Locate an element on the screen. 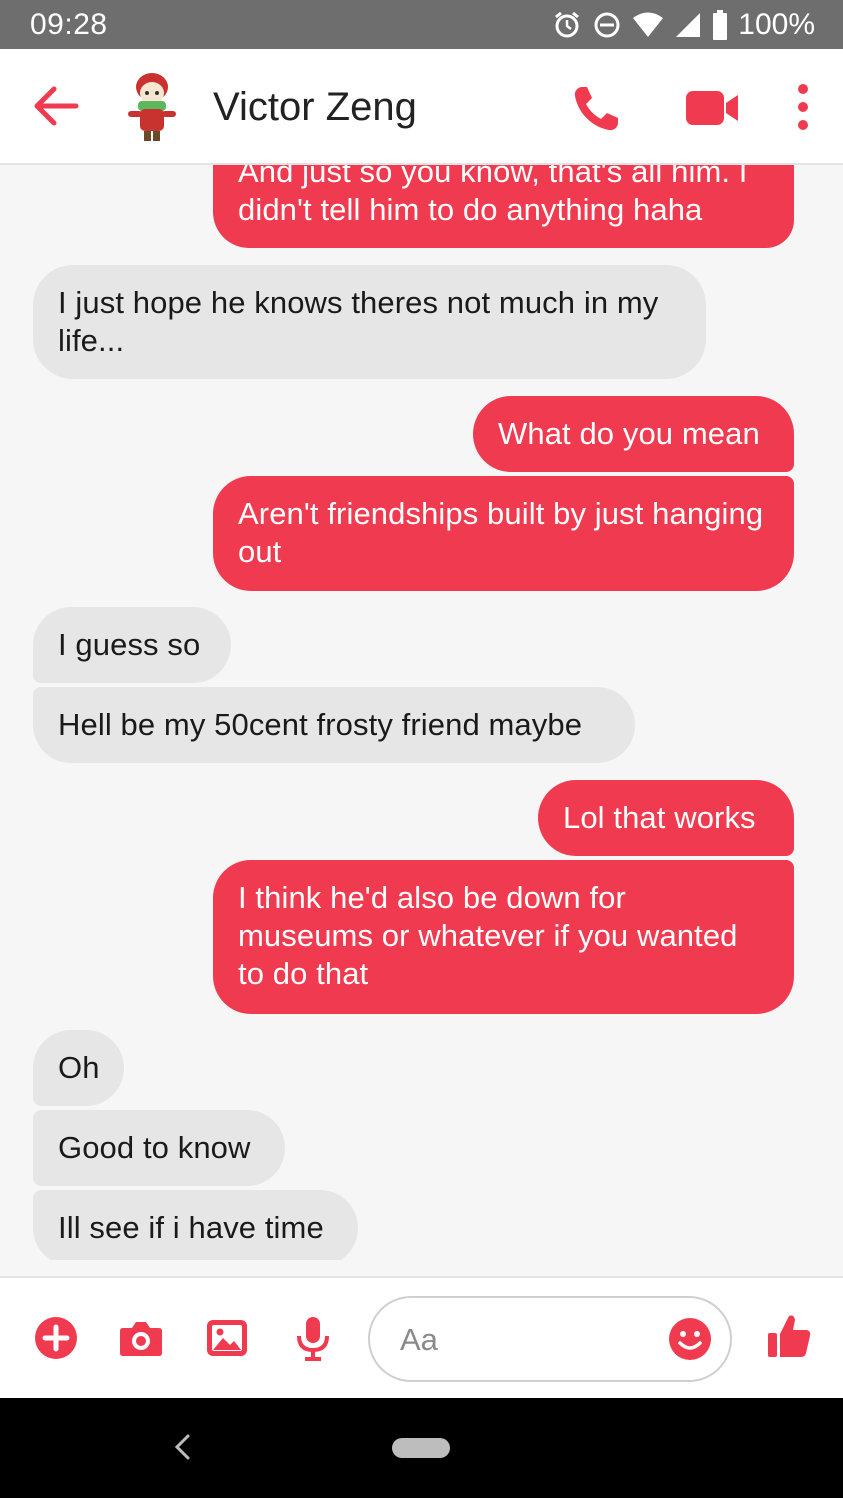 This screenshot has width=843, height=1498. system-nav-bar is located at coordinates (421, 1448).